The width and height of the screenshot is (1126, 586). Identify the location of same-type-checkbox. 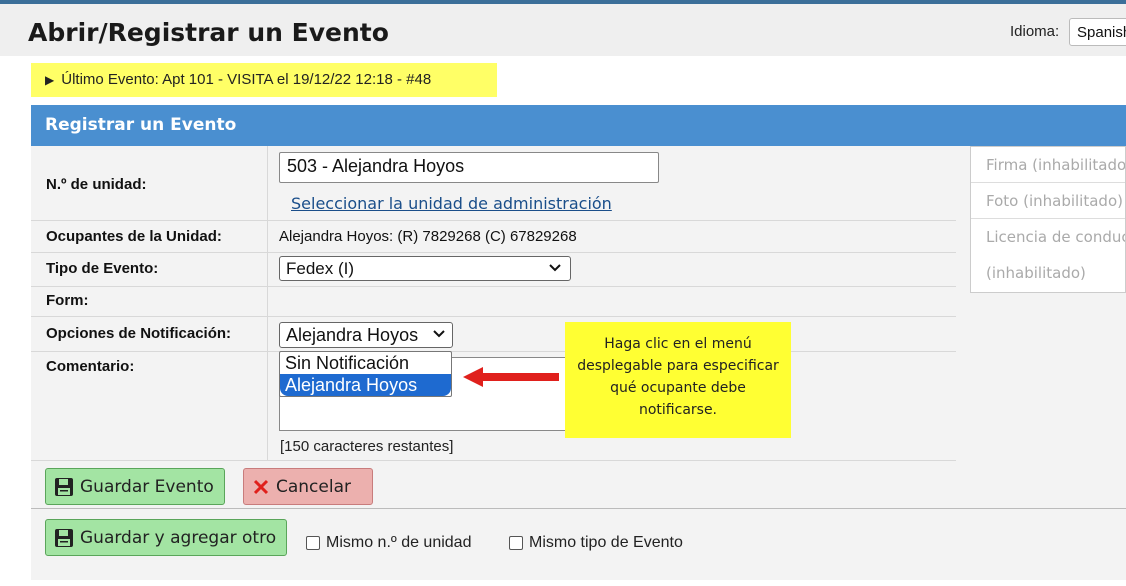
(516, 543).